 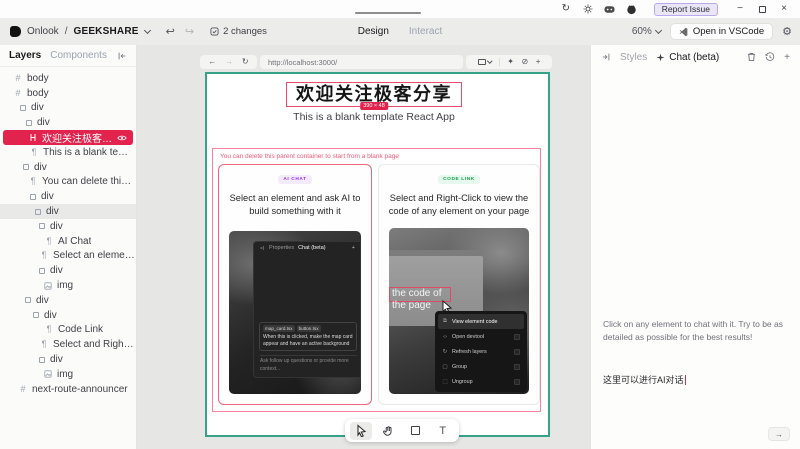 What do you see at coordinates (388, 431) in the screenshot?
I see `pan-tool` at bounding box center [388, 431].